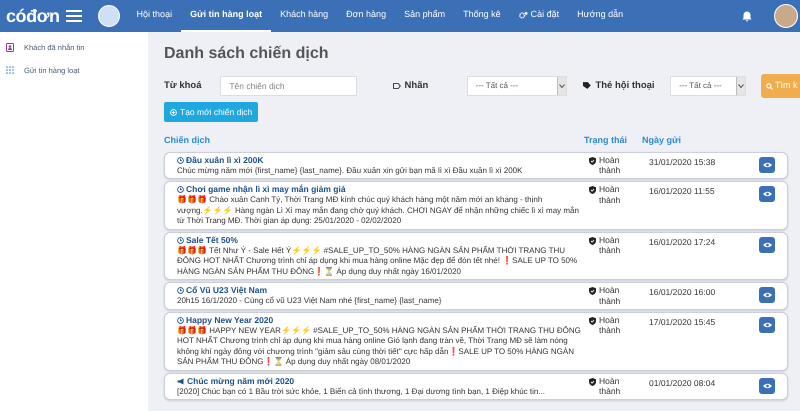  I want to click on logo: cóđơn, so click(33, 16).